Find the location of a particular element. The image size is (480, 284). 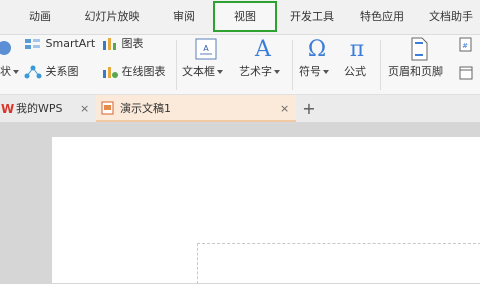

wordart-icon: A is located at coordinates (263, 49).